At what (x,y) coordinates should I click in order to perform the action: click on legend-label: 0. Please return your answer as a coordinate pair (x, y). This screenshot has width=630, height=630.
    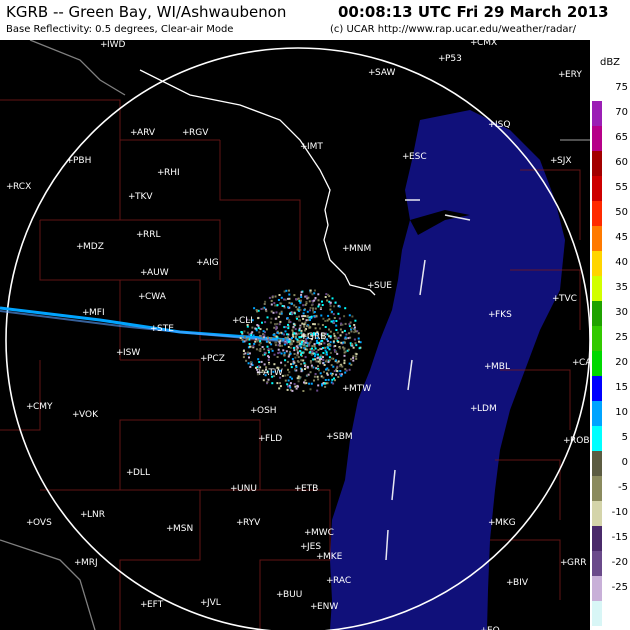
    Looking at the image, I should click on (624, 462).